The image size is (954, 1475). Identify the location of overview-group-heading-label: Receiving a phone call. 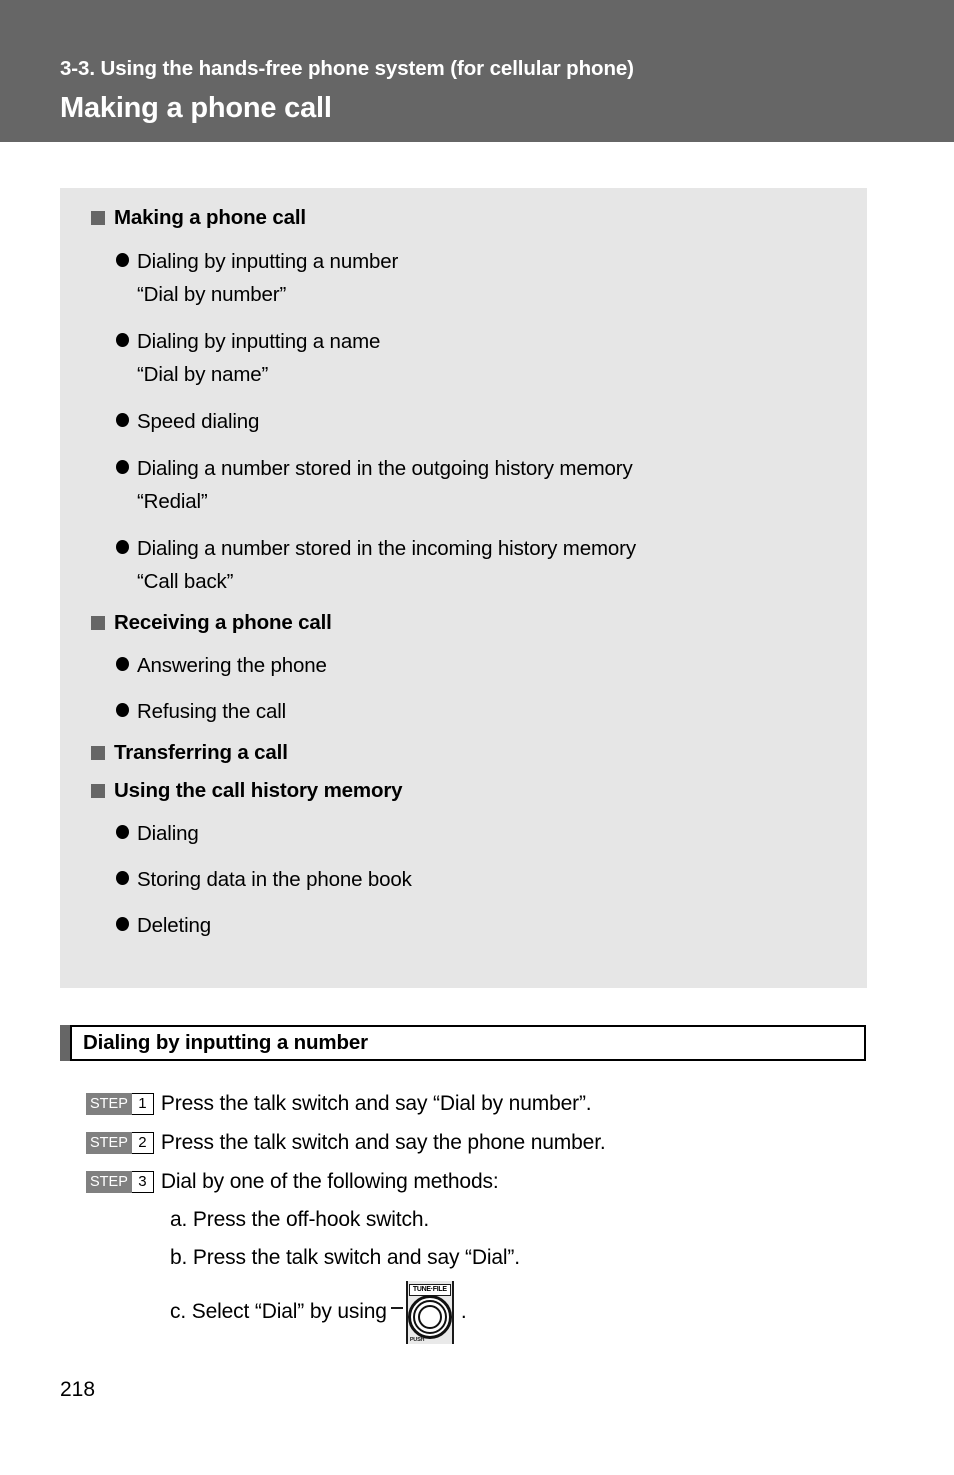
(223, 622).